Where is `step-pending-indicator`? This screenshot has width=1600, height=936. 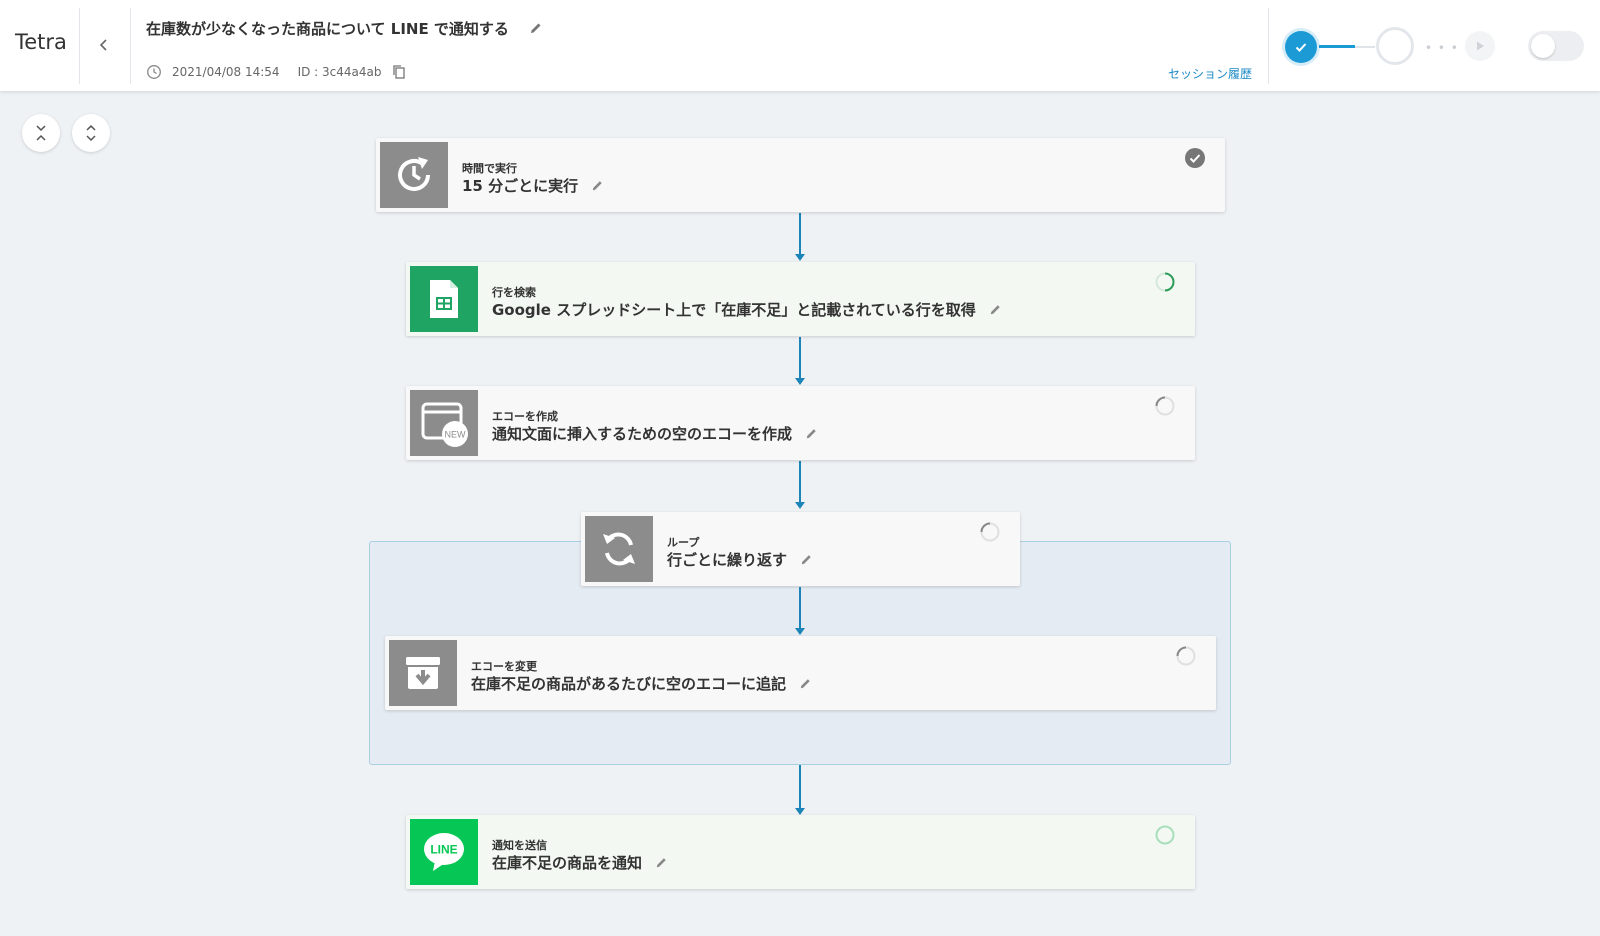
step-pending-indicator is located at coordinates (1395, 46).